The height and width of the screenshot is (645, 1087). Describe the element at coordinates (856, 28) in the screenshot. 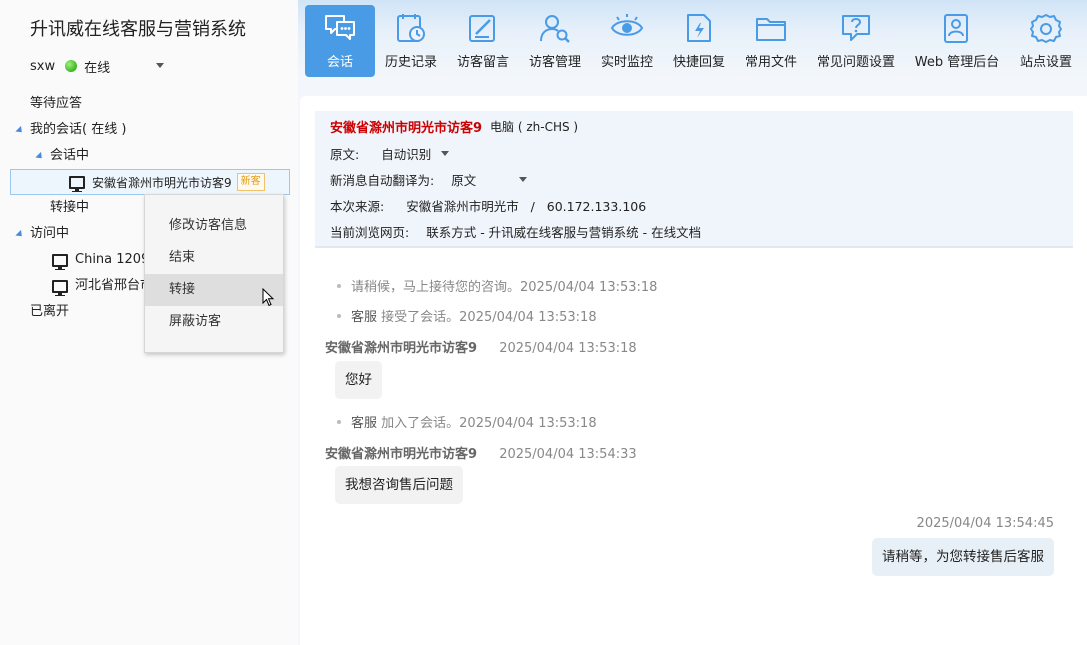

I see `faq-icon` at that location.